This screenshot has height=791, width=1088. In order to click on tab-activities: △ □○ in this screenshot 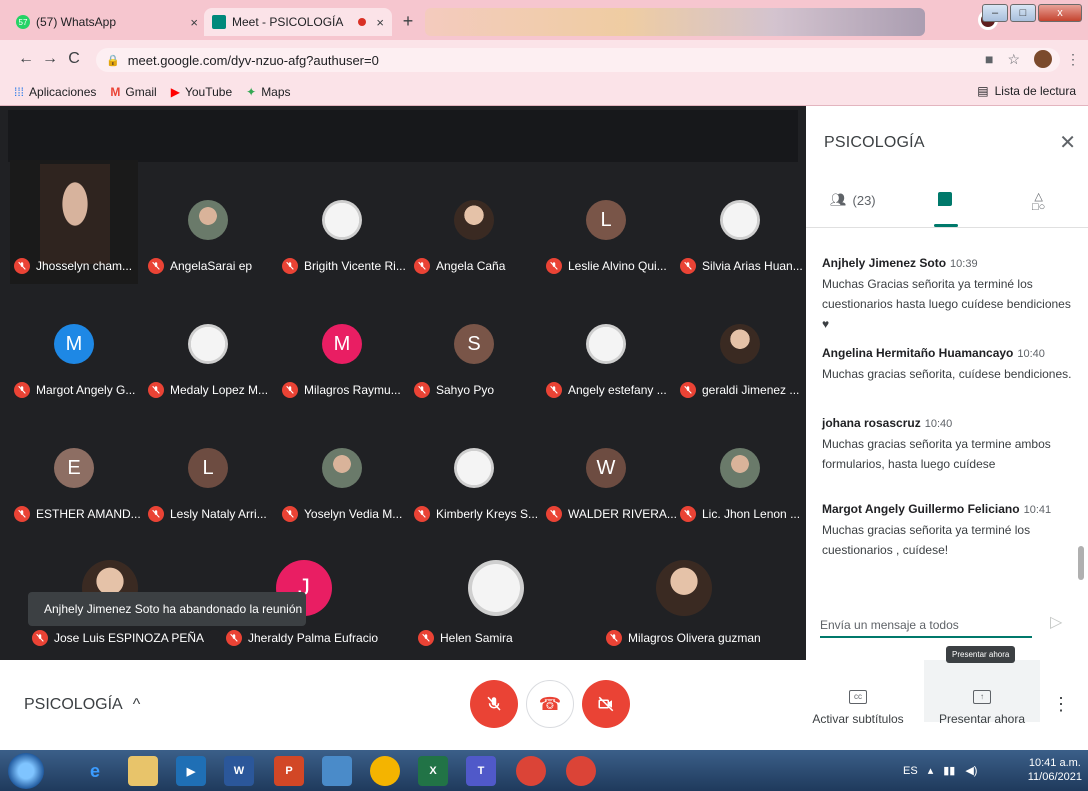, I will do `click(1038, 202)`.